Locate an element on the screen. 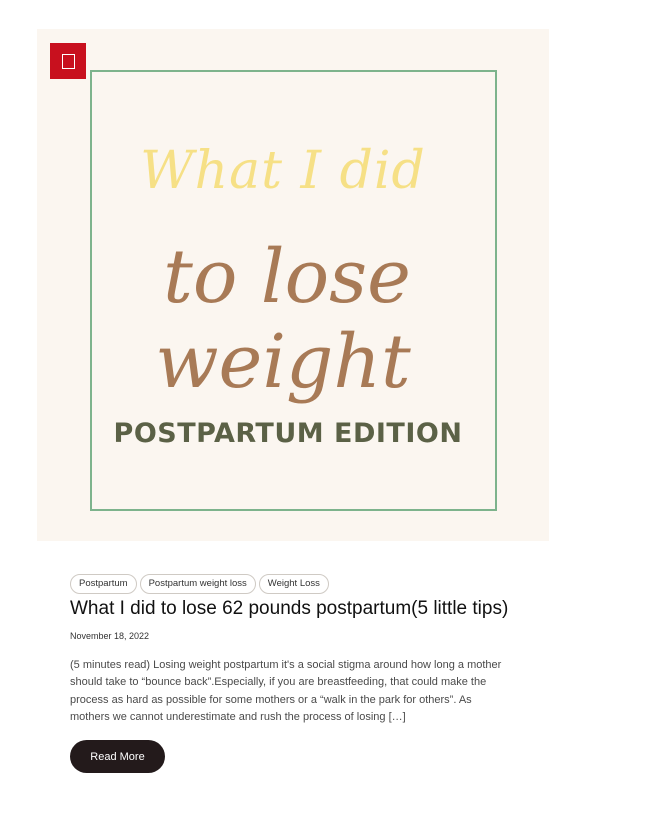 This screenshot has width=656, height=824. image-text-line-1: What I did is located at coordinates (283, 171).